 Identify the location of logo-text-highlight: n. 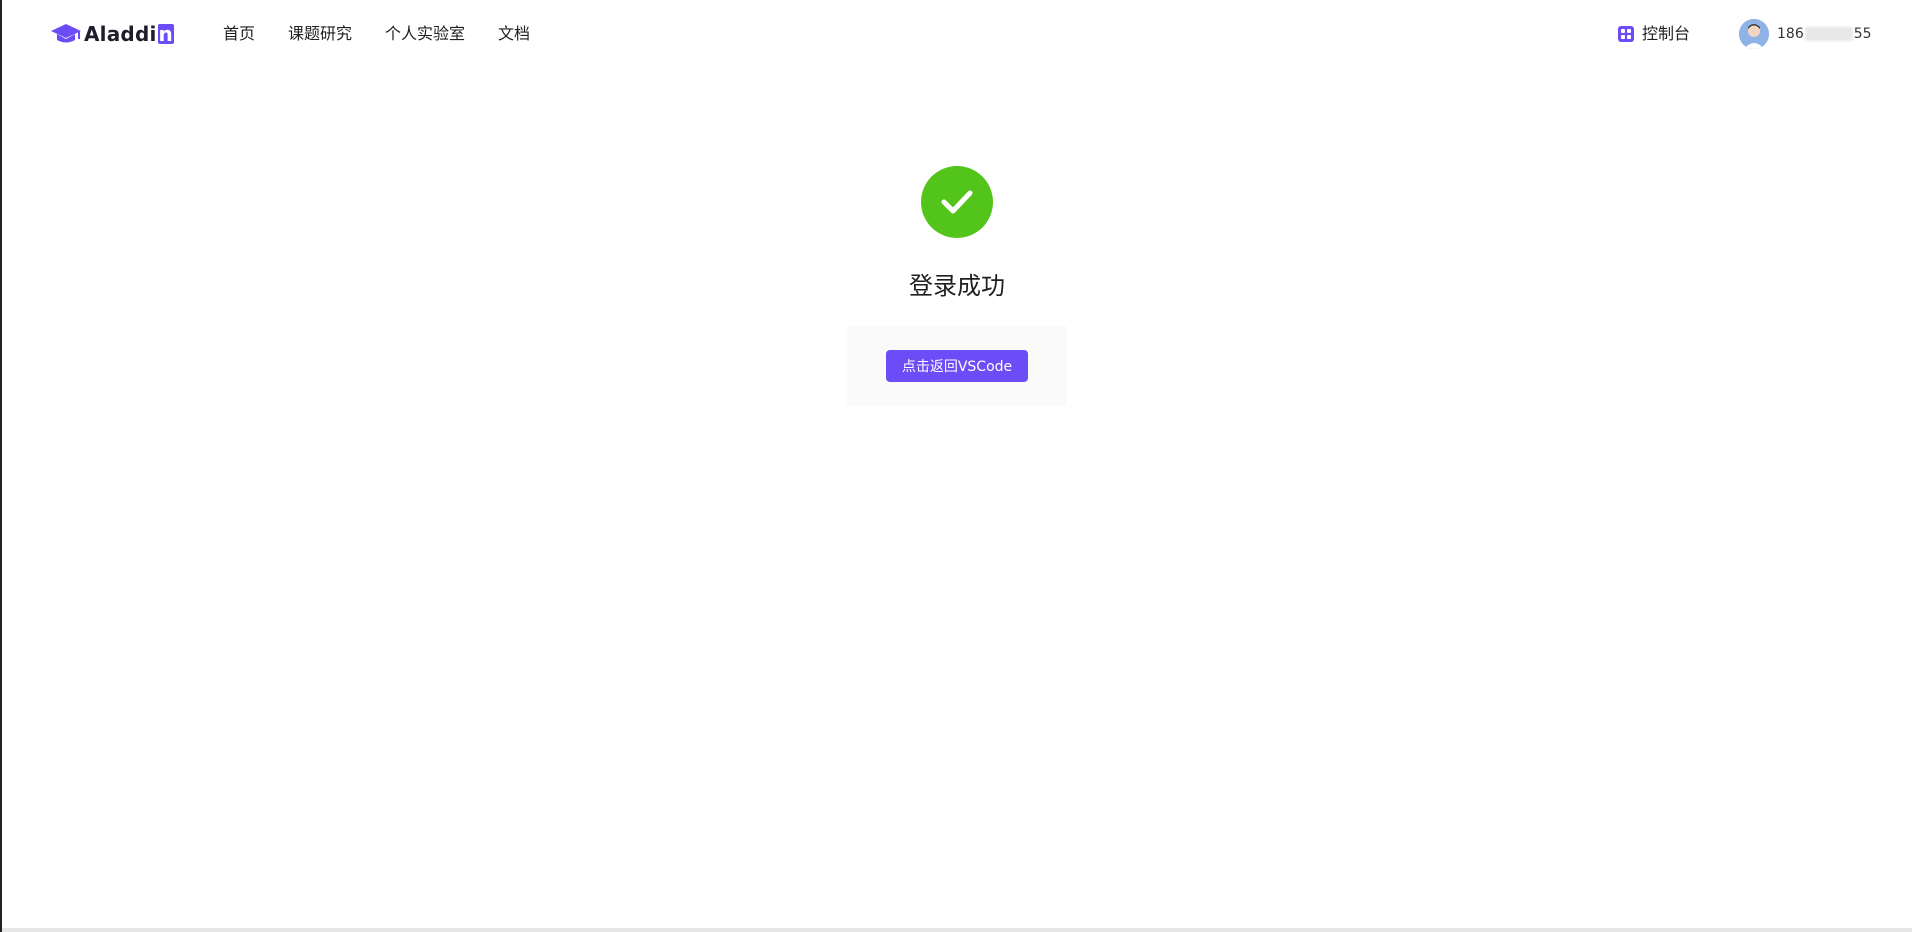
(165, 34).